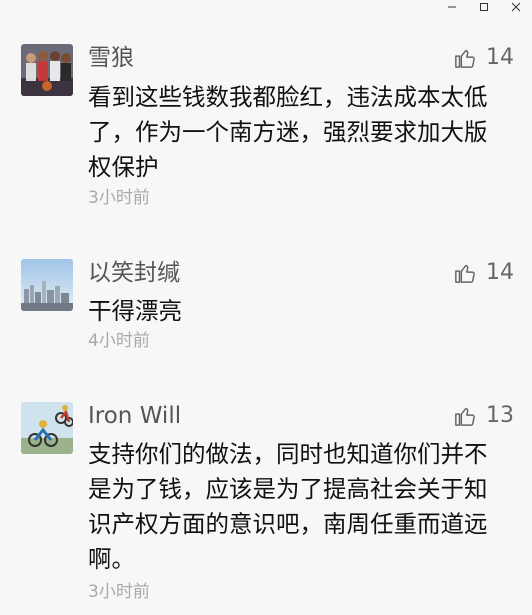 The image size is (532, 615). What do you see at coordinates (134, 273) in the screenshot?
I see `comment-author: 以笑封缄` at bounding box center [134, 273].